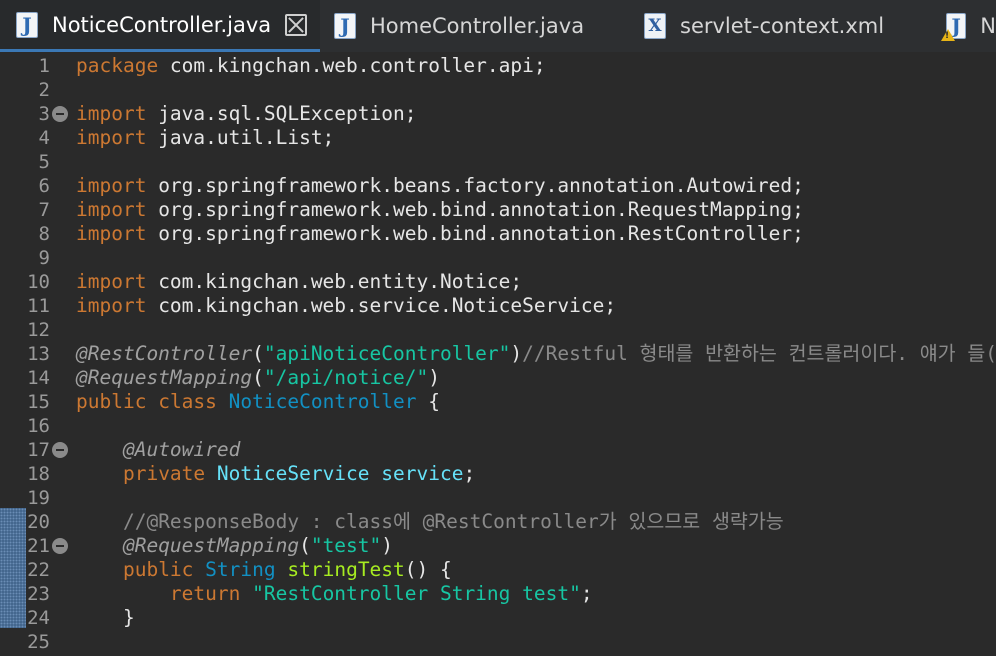 The width and height of the screenshot is (996, 656). Describe the element at coordinates (498, 450) in the screenshot. I see `code-line: 17 @Autowired` at that location.